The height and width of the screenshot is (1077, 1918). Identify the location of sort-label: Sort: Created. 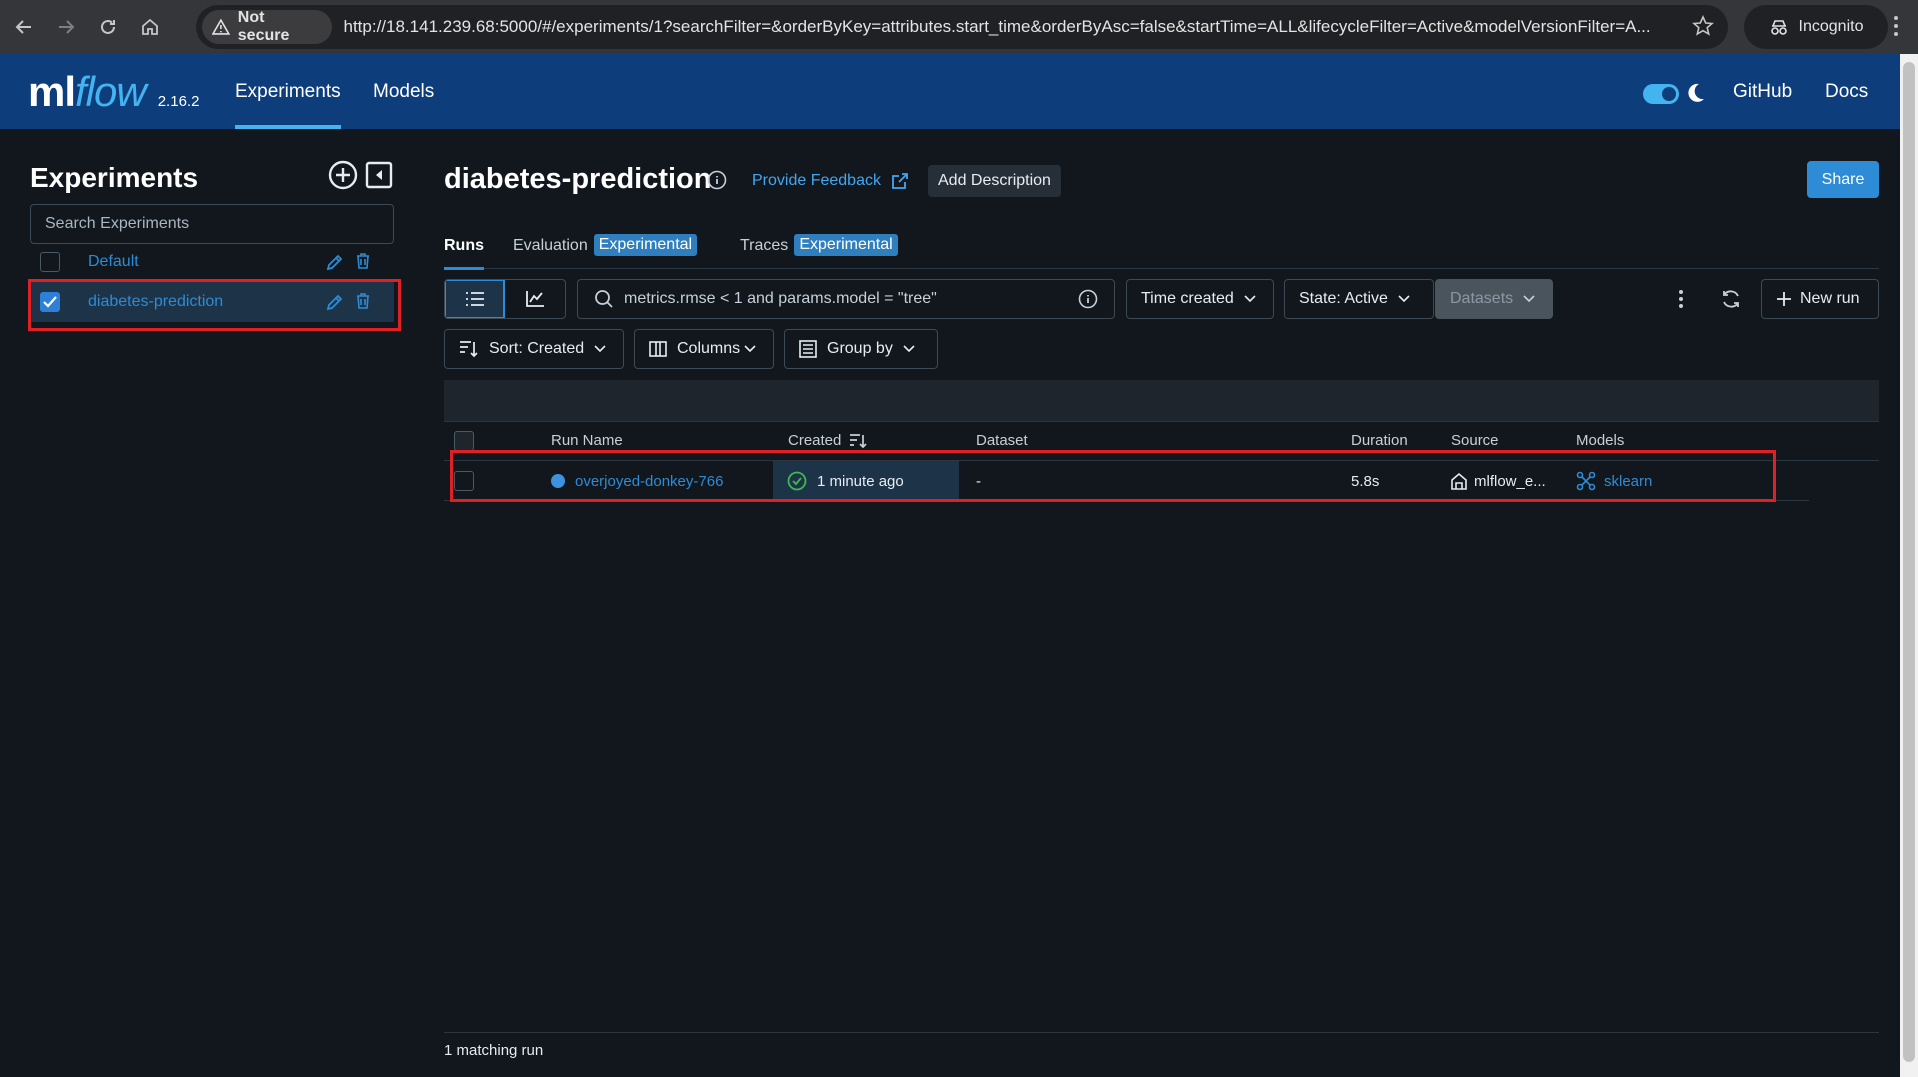
(537, 348).